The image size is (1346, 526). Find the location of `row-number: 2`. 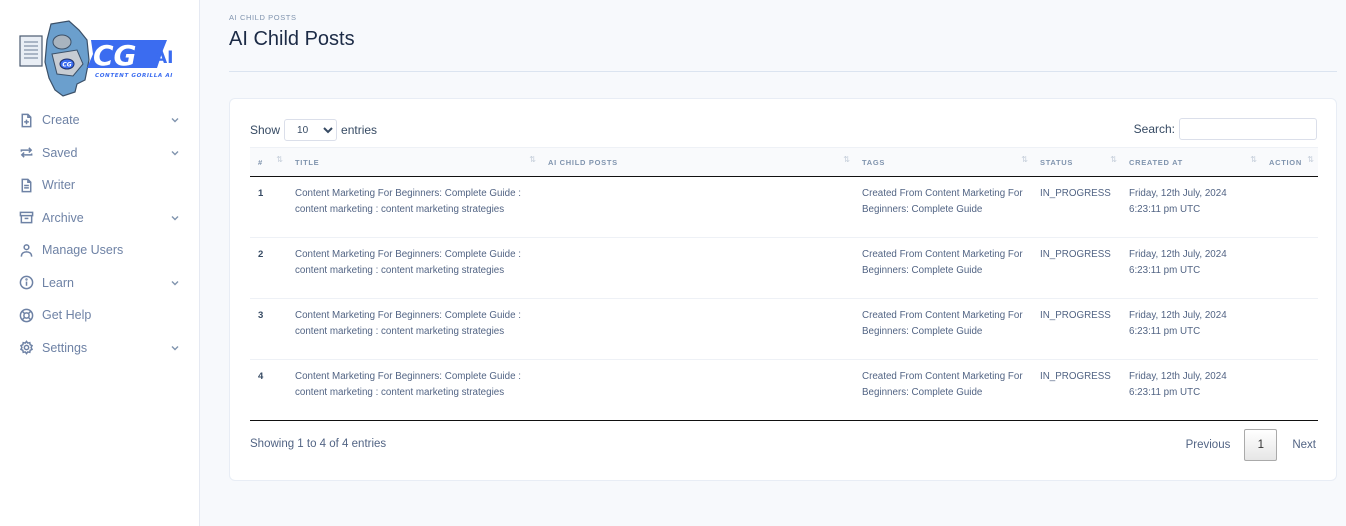

row-number: 2 is located at coordinates (261, 254).